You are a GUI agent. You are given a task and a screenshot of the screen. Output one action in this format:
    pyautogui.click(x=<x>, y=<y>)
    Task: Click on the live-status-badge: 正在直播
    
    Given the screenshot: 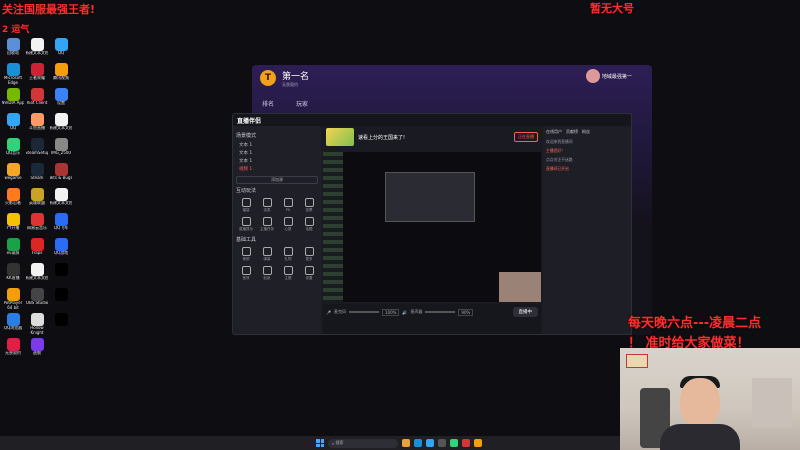 What is the action you would take?
    pyautogui.click(x=526, y=137)
    